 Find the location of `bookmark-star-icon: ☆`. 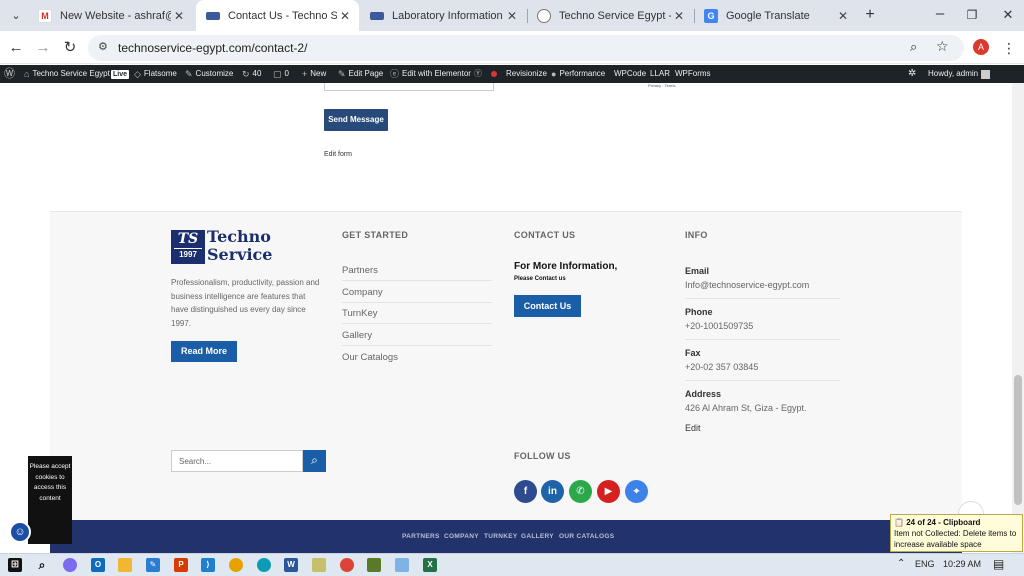

bookmark-star-icon: ☆ is located at coordinates (942, 46).